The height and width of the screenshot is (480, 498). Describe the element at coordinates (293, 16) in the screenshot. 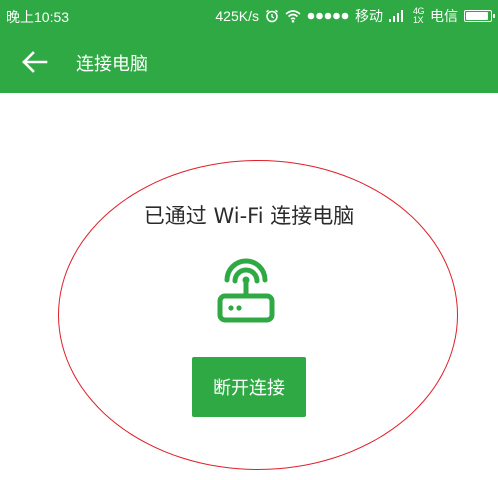

I see `wifi-icon` at that location.